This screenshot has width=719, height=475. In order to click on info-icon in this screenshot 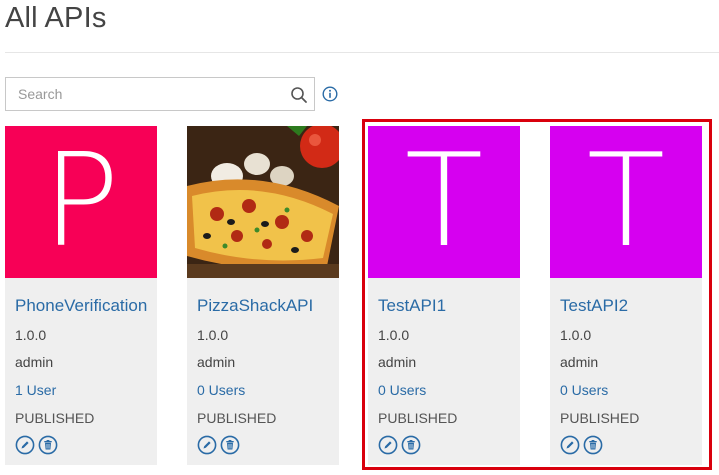, I will do `click(330, 94)`.